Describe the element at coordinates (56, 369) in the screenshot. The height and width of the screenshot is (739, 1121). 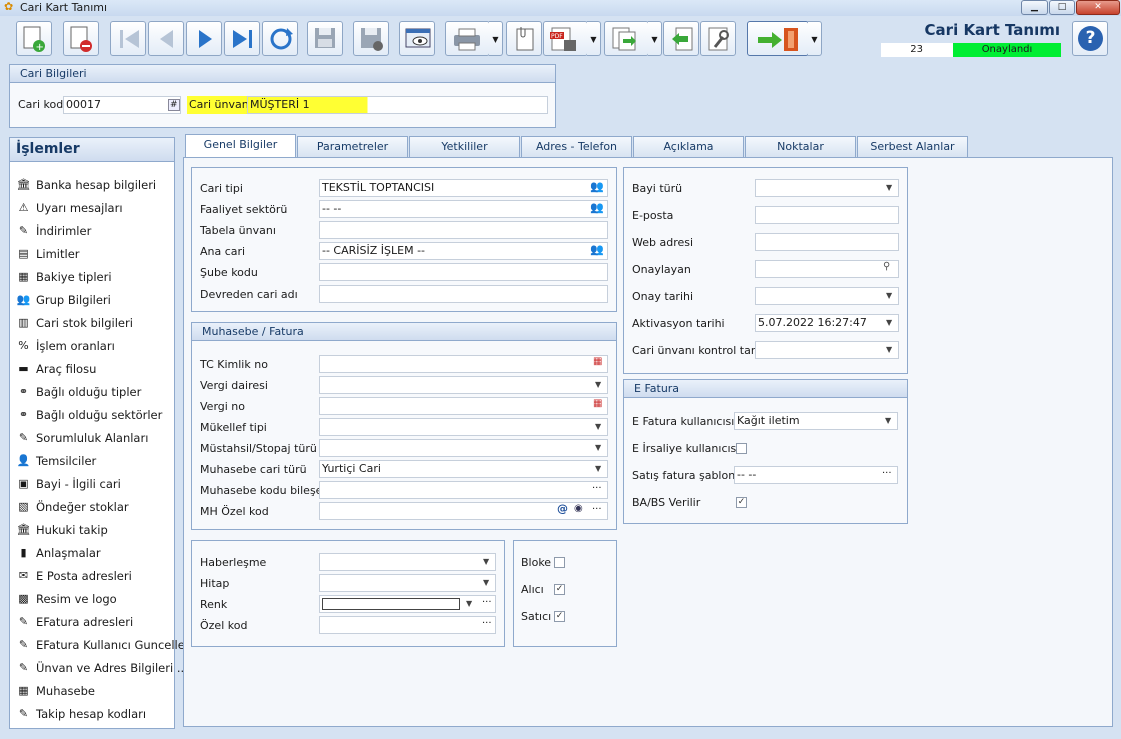
I see `sidebar-item: ▬ Araç filosu` at that location.